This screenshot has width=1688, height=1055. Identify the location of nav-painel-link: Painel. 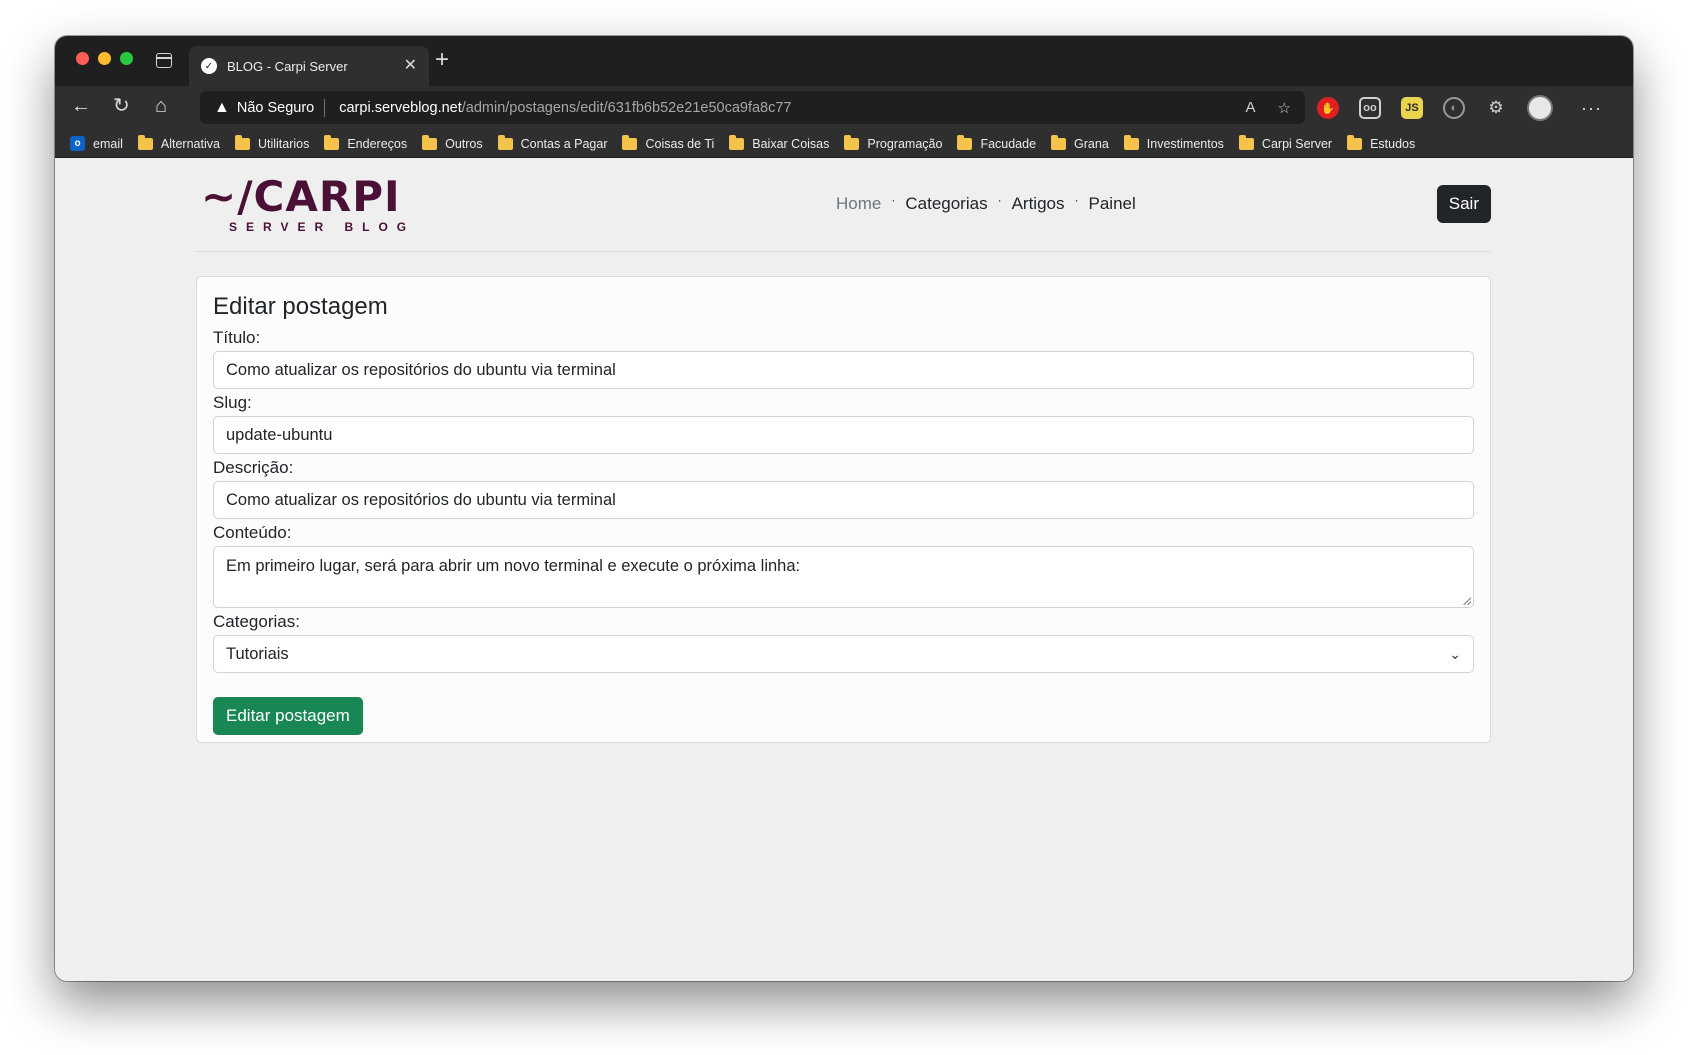
(1112, 204).